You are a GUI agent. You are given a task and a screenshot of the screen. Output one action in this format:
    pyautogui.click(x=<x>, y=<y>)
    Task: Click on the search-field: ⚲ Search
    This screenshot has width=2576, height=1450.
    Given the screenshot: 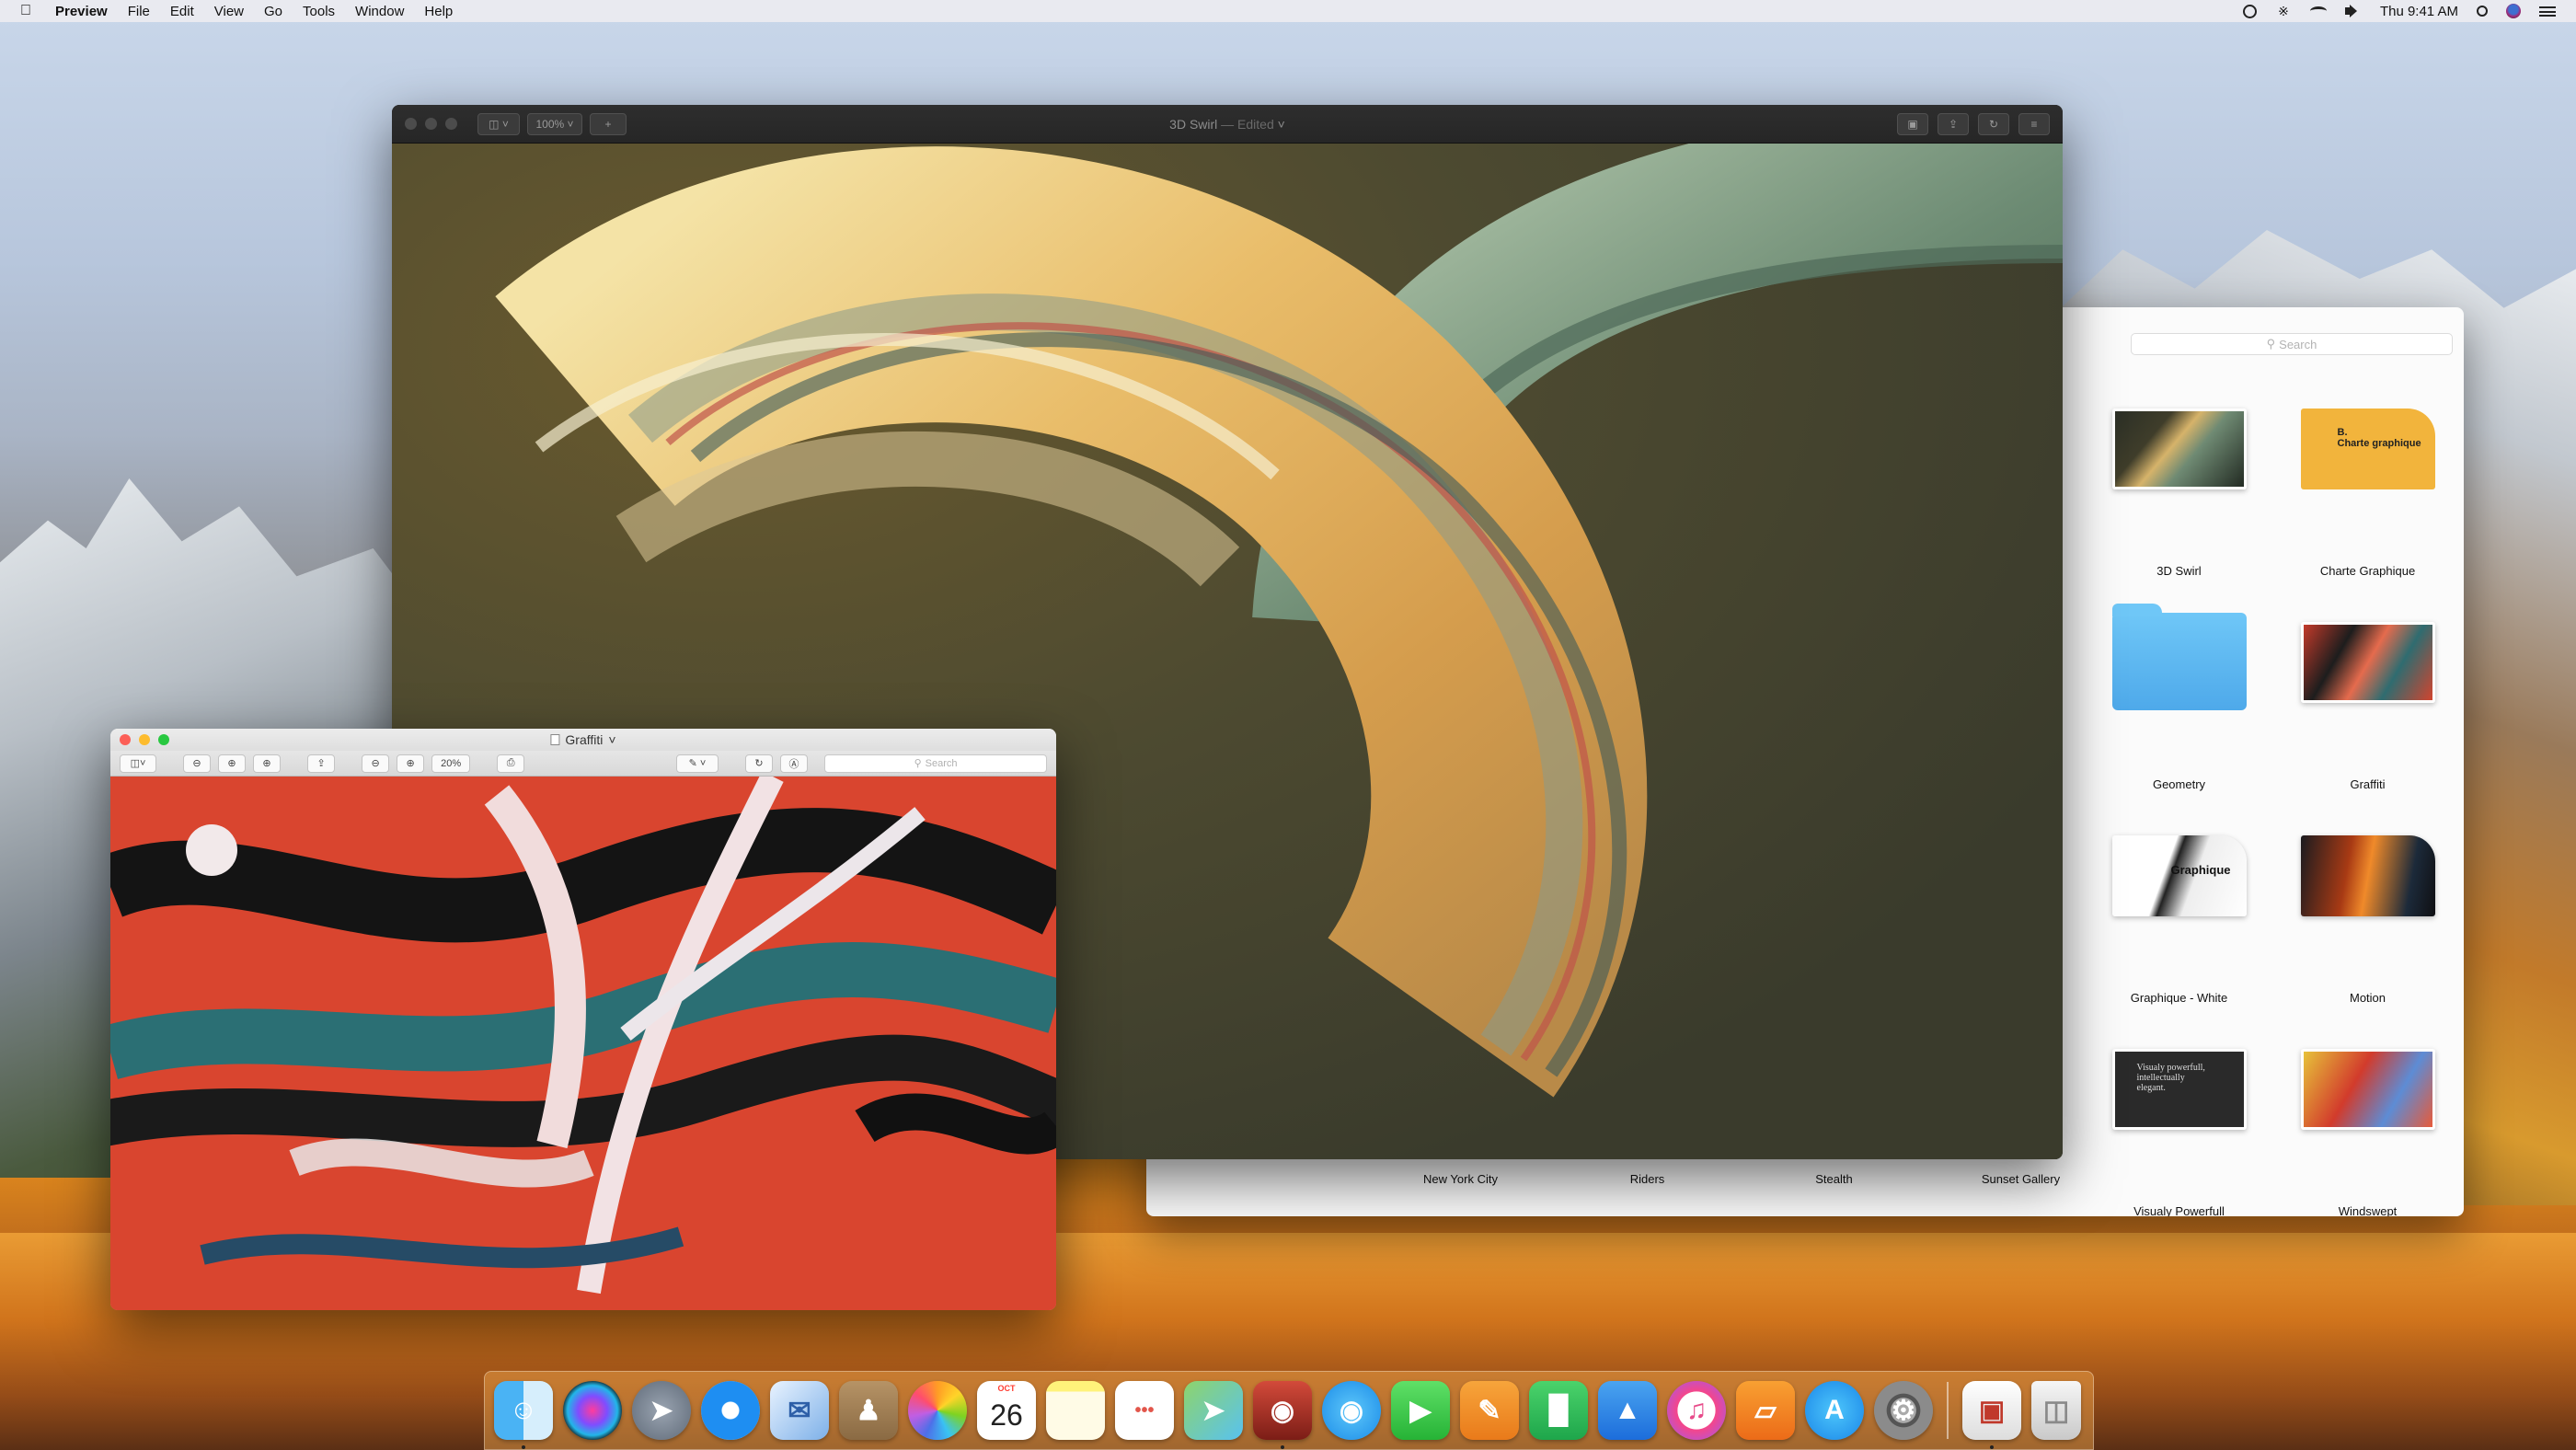 What is the action you would take?
    pyautogui.click(x=936, y=764)
    